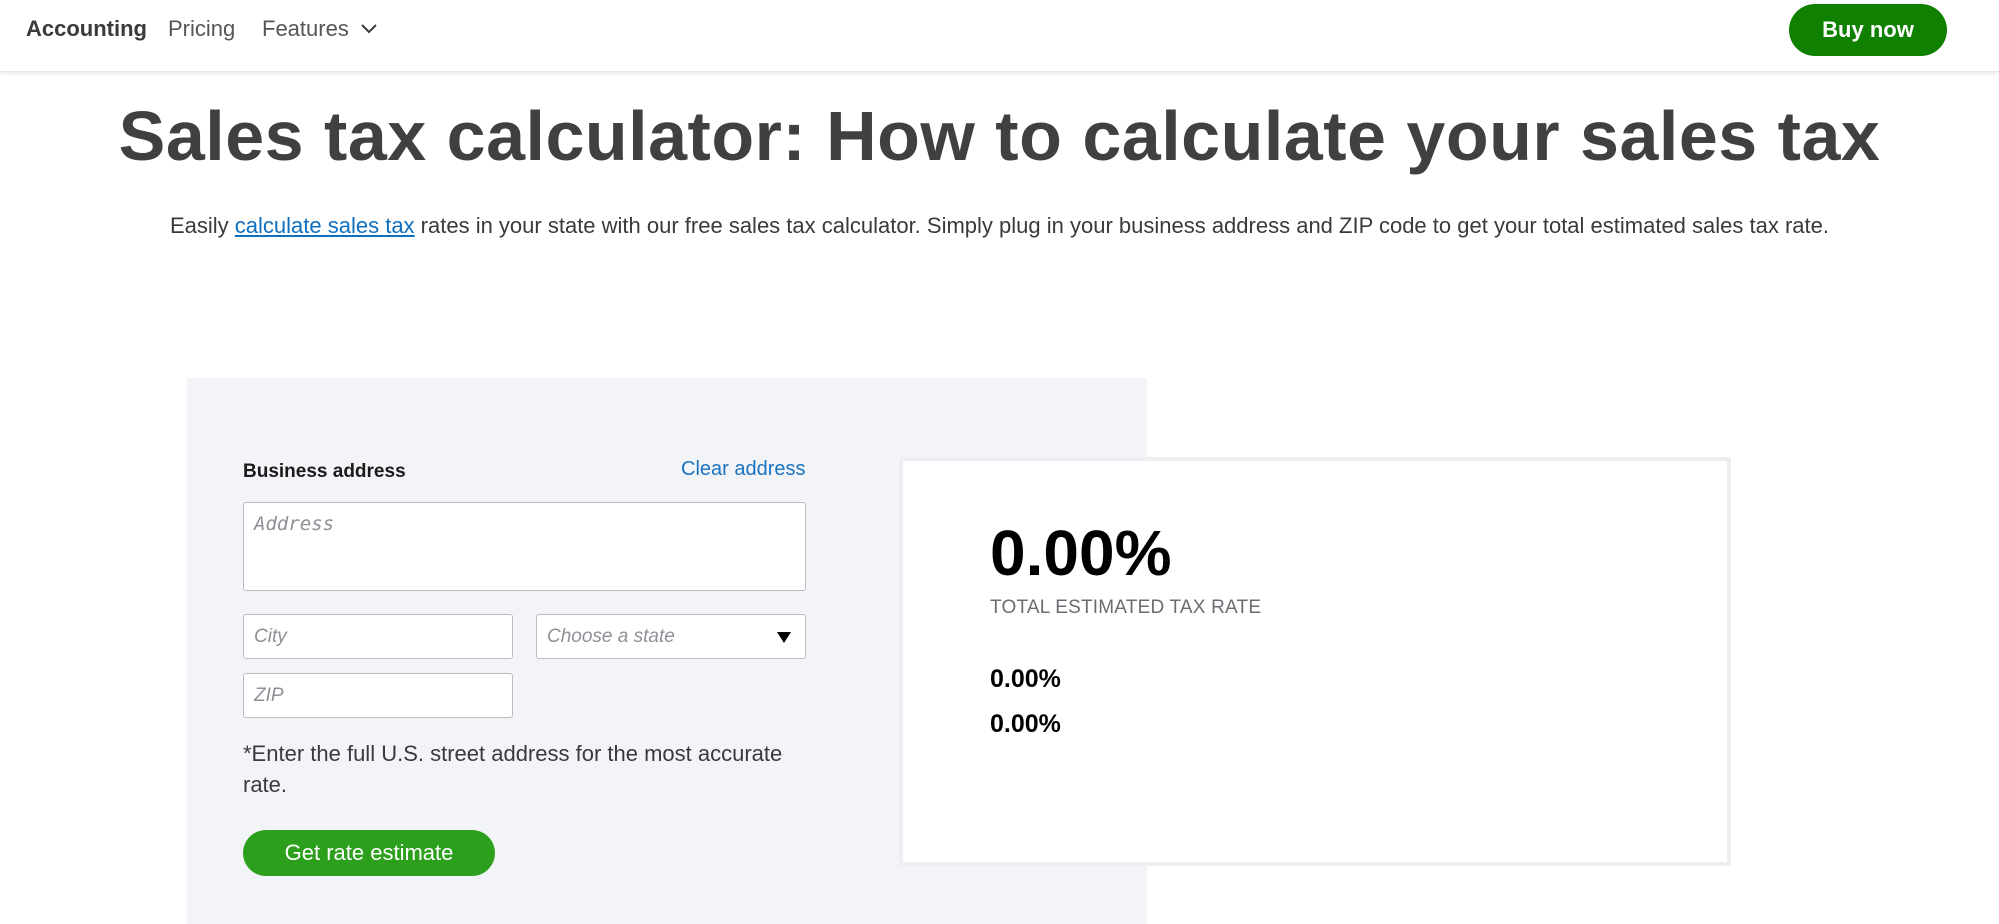 The width and height of the screenshot is (1999, 924). I want to click on nav-link-accounting: Accounting, so click(86, 29).